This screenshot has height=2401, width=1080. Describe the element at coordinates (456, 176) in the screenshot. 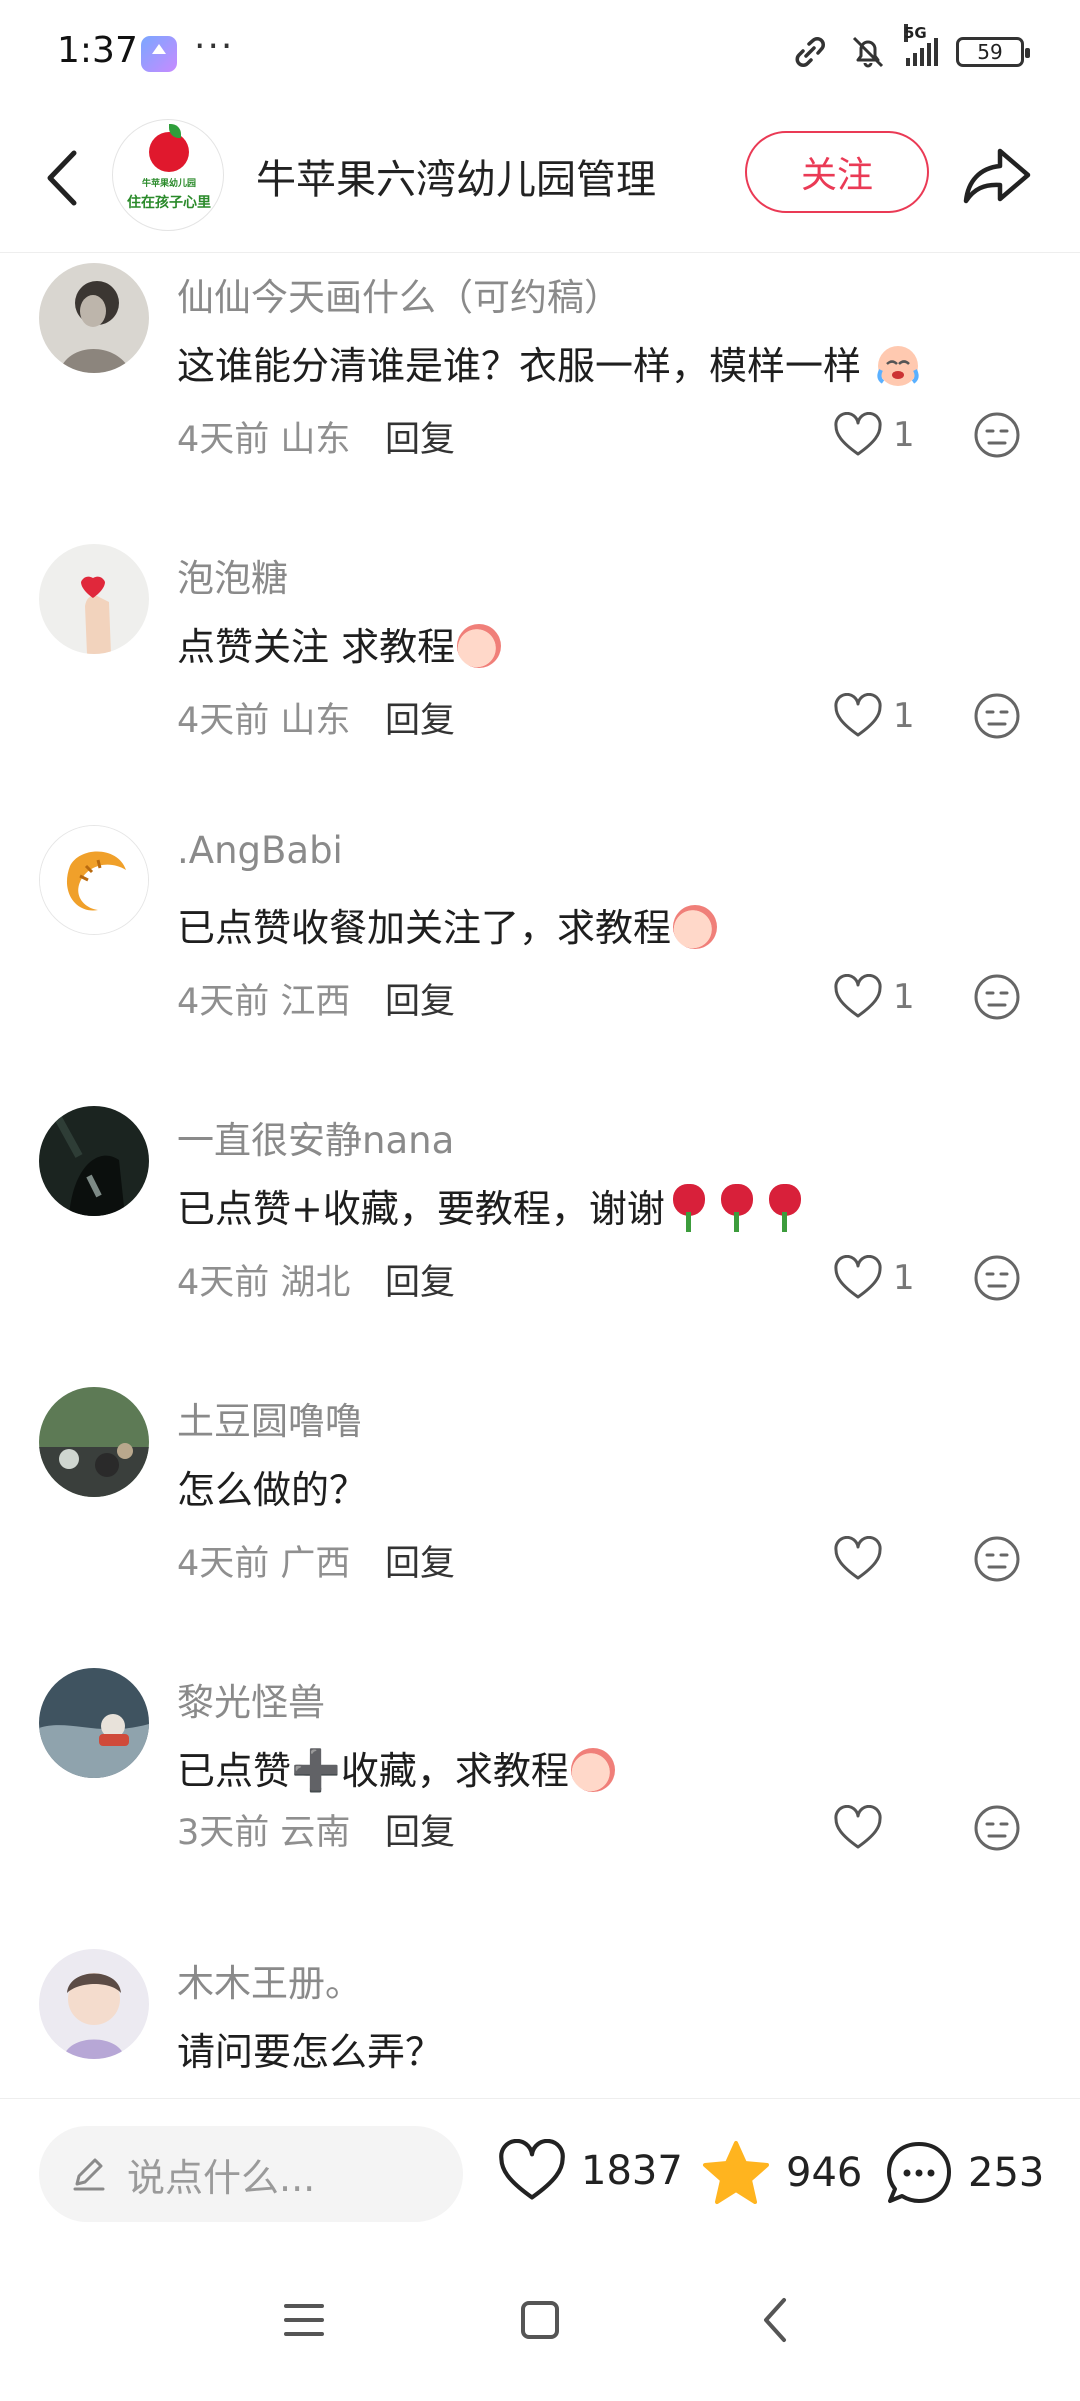

I see `shop-name: 牛苹果六湾幼儿园管理` at that location.